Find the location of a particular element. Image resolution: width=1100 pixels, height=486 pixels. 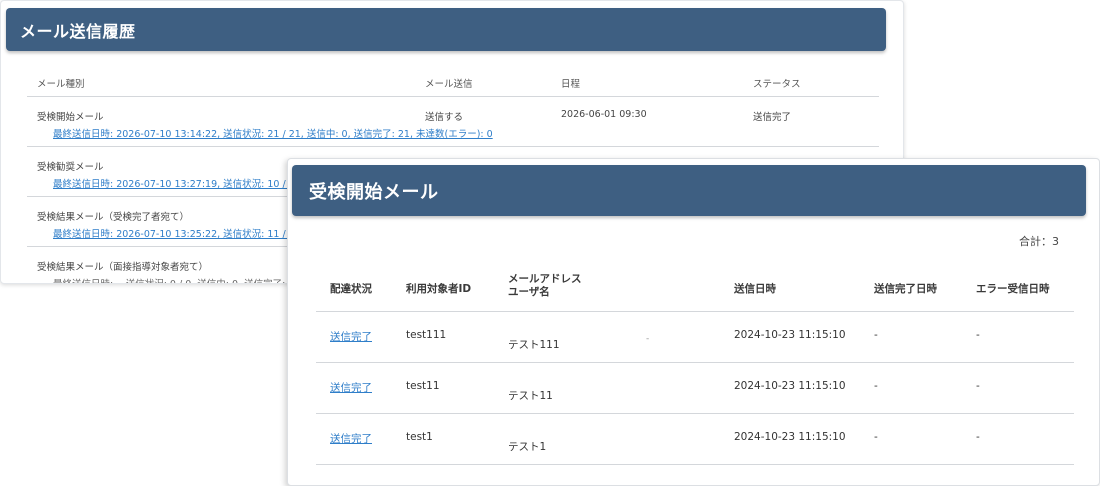

user-id: test11 is located at coordinates (423, 386).